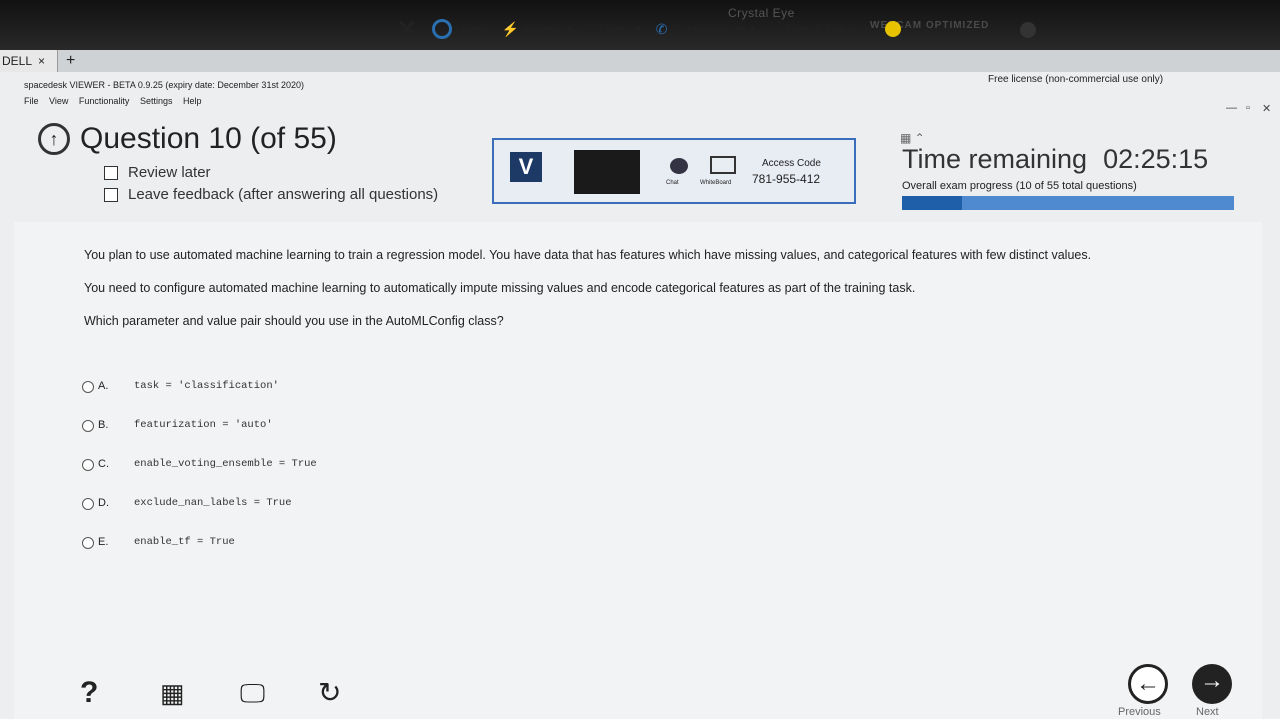 Image resolution: width=1280 pixels, height=719 pixels. Describe the element at coordinates (41, 61) in the screenshot. I see `tab-close-icon: ×` at that location.